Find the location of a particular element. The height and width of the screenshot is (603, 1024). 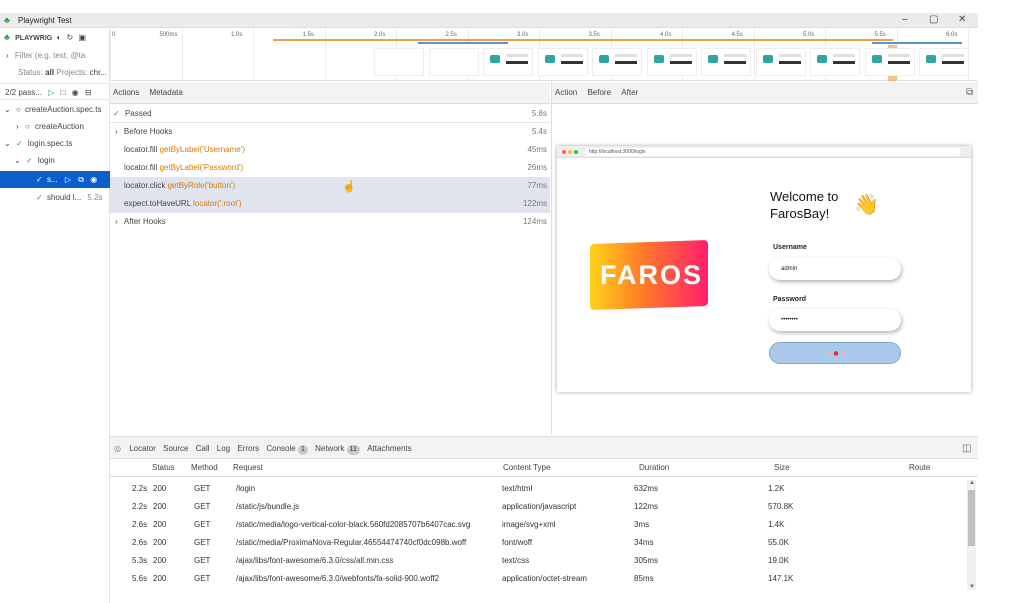

tab-after: After is located at coordinates (629, 92).